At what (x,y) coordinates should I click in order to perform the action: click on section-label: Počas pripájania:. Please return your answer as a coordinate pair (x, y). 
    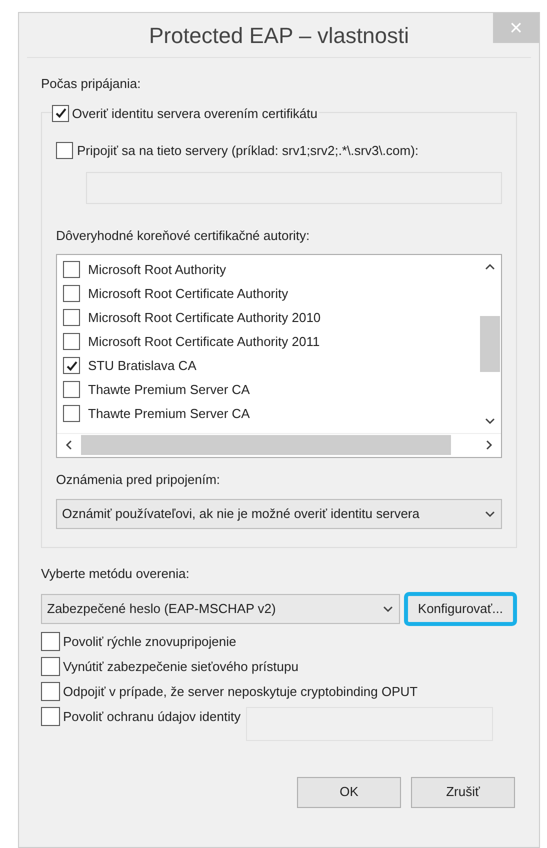
    Looking at the image, I should click on (91, 84).